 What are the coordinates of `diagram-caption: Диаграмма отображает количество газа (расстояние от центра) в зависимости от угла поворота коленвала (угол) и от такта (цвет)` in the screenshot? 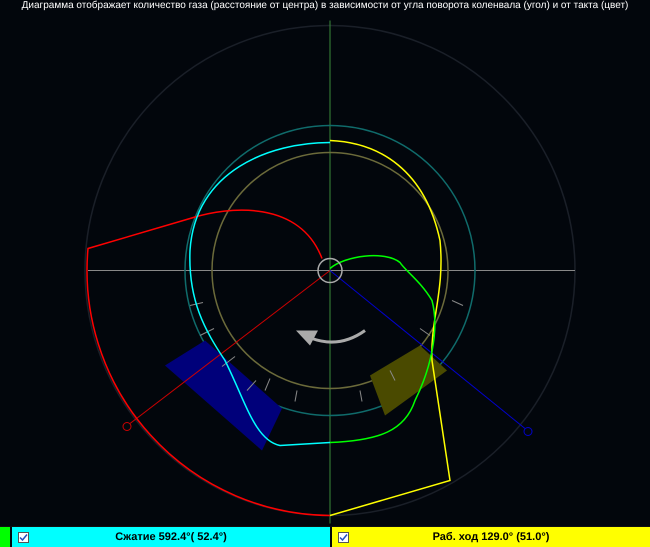 It's located at (325, 5).